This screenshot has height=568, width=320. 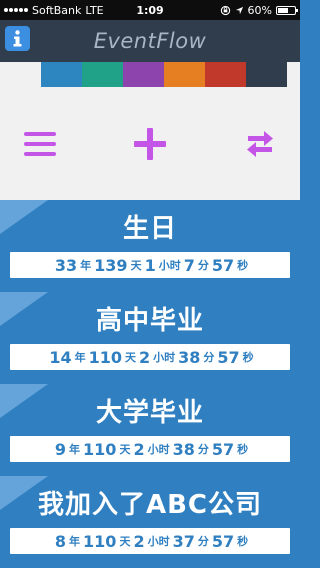 What do you see at coordinates (239, 10) in the screenshot?
I see `location-arrow-icon` at bounding box center [239, 10].